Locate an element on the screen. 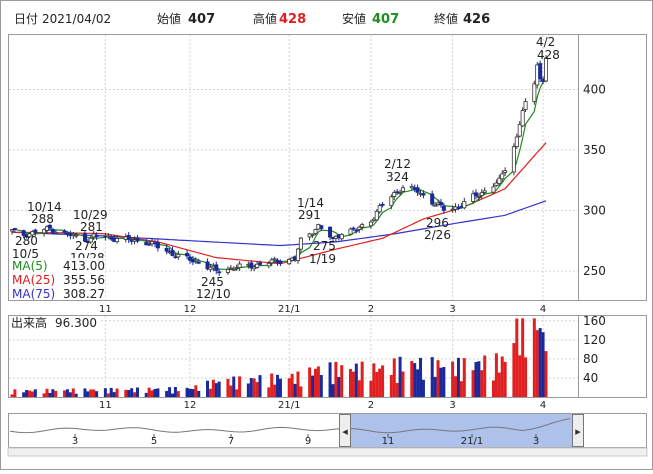 The height and width of the screenshot is (474, 653). volume-month-tick-label: 21/1 is located at coordinates (289, 405).